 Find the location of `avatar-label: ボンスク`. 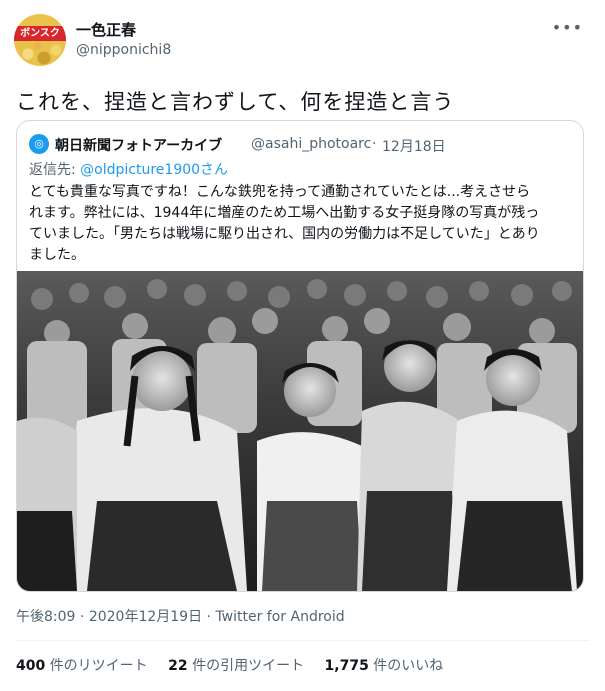

avatar-label: ボンスク is located at coordinates (40, 33).